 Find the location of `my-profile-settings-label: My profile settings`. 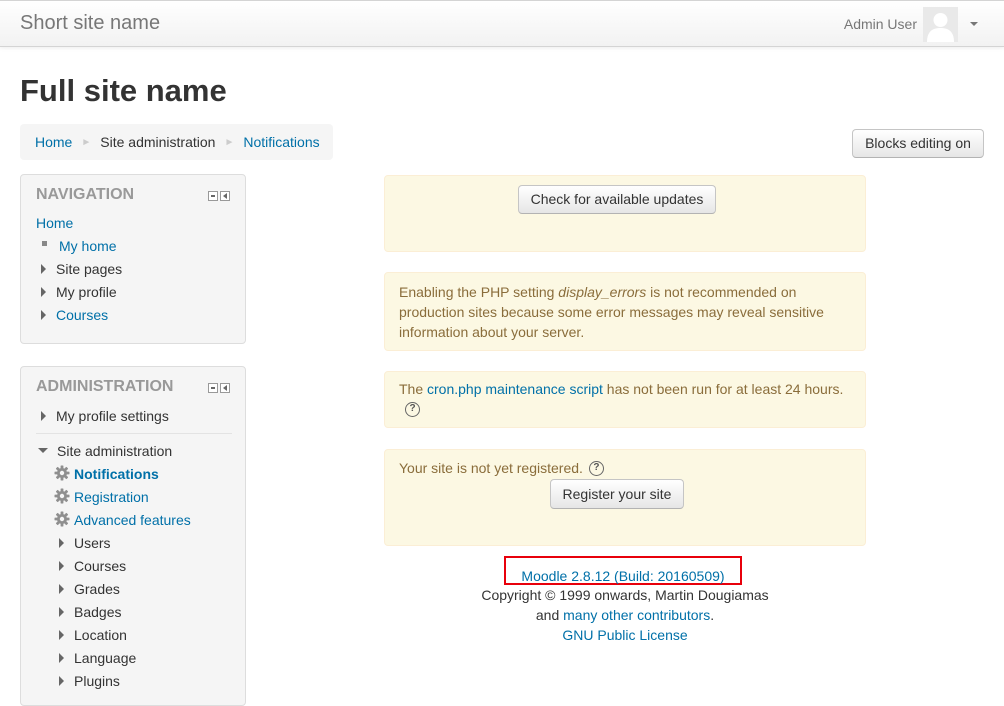

my-profile-settings-label: My profile settings is located at coordinates (112, 416).